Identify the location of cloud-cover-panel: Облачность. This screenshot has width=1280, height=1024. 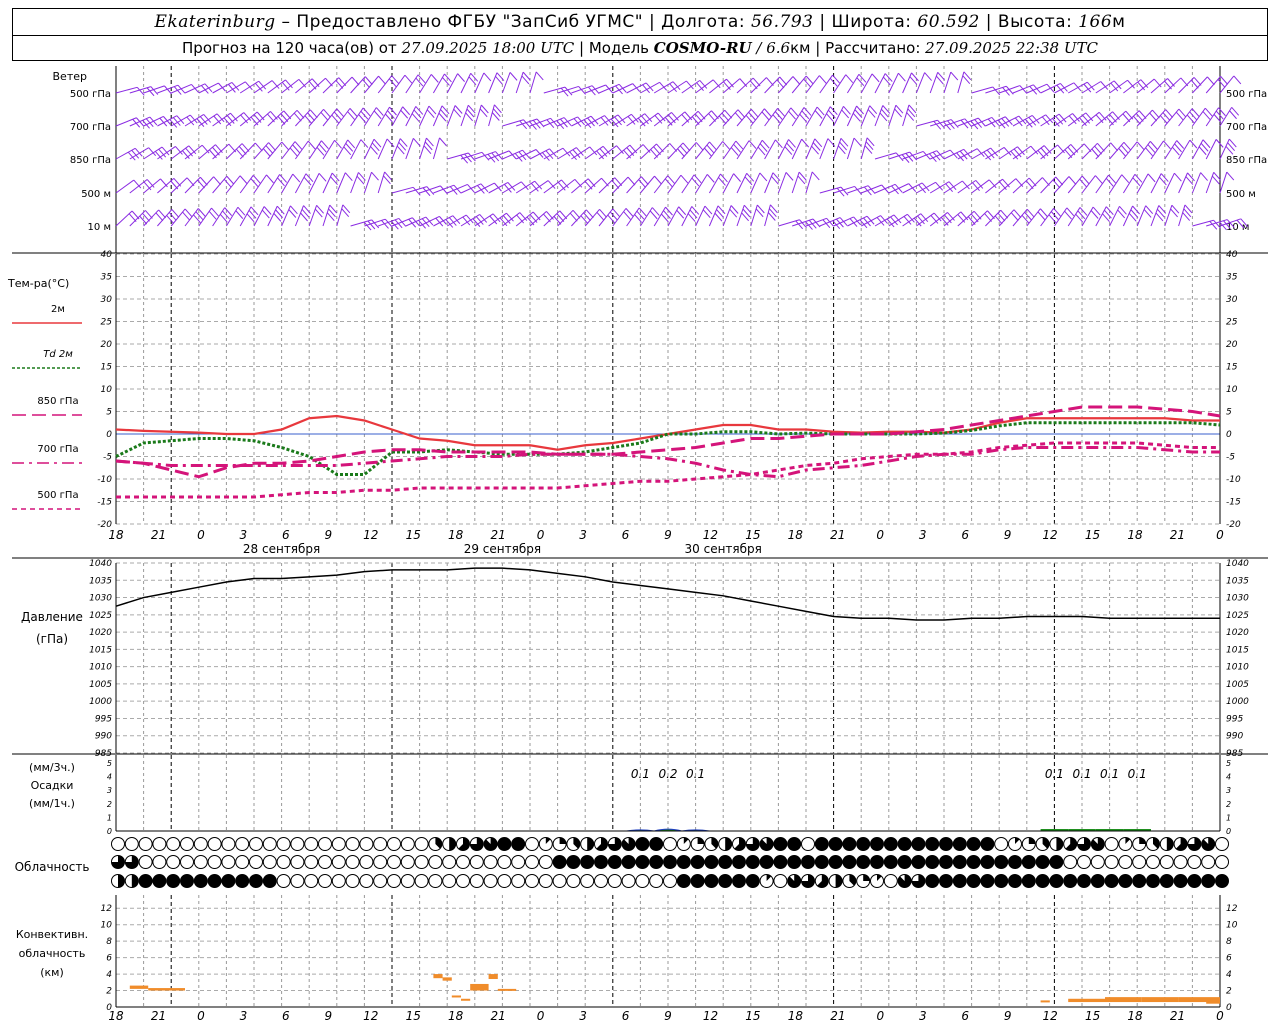
(622, 862).